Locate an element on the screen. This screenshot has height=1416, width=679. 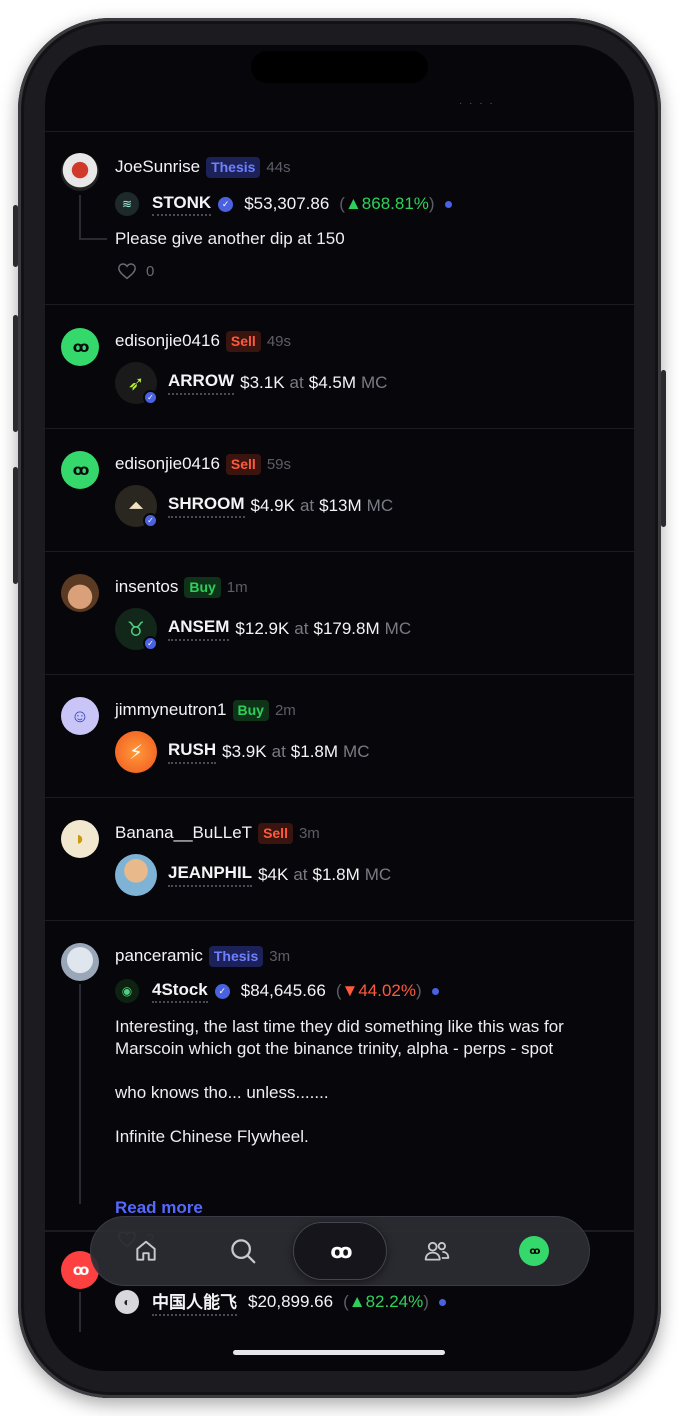
trade-row: JEANPHIL $4K at $1.8M MC is located at coordinates (253, 875).